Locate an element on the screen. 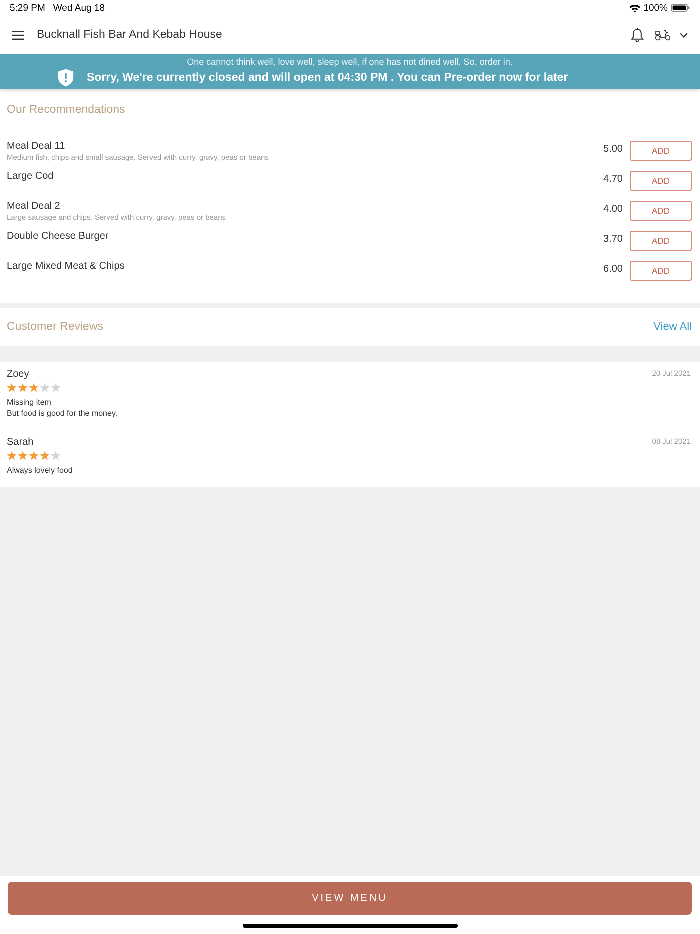  item-price: 4.00 is located at coordinates (613, 210).